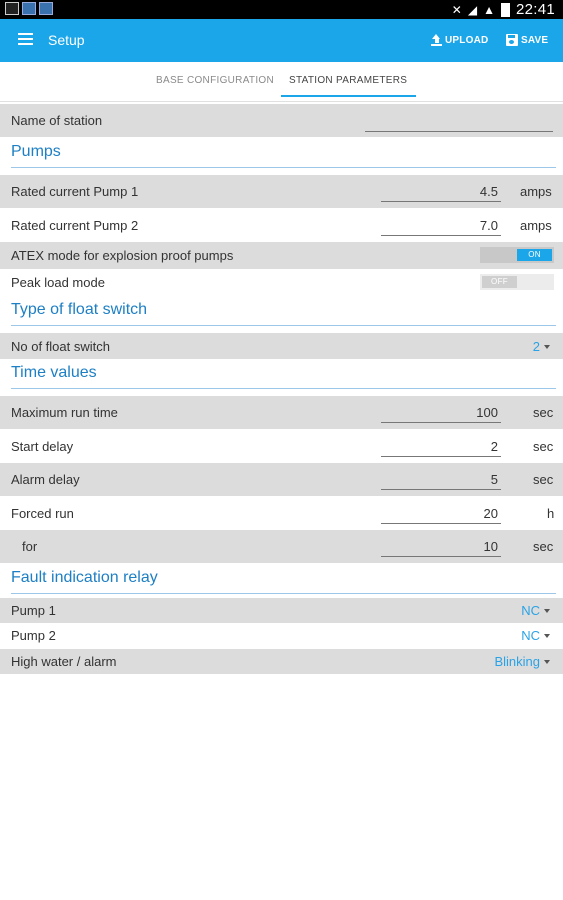  I want to click on rated-current-pump2-label: Rated current Pump 2, so click(75, 225).